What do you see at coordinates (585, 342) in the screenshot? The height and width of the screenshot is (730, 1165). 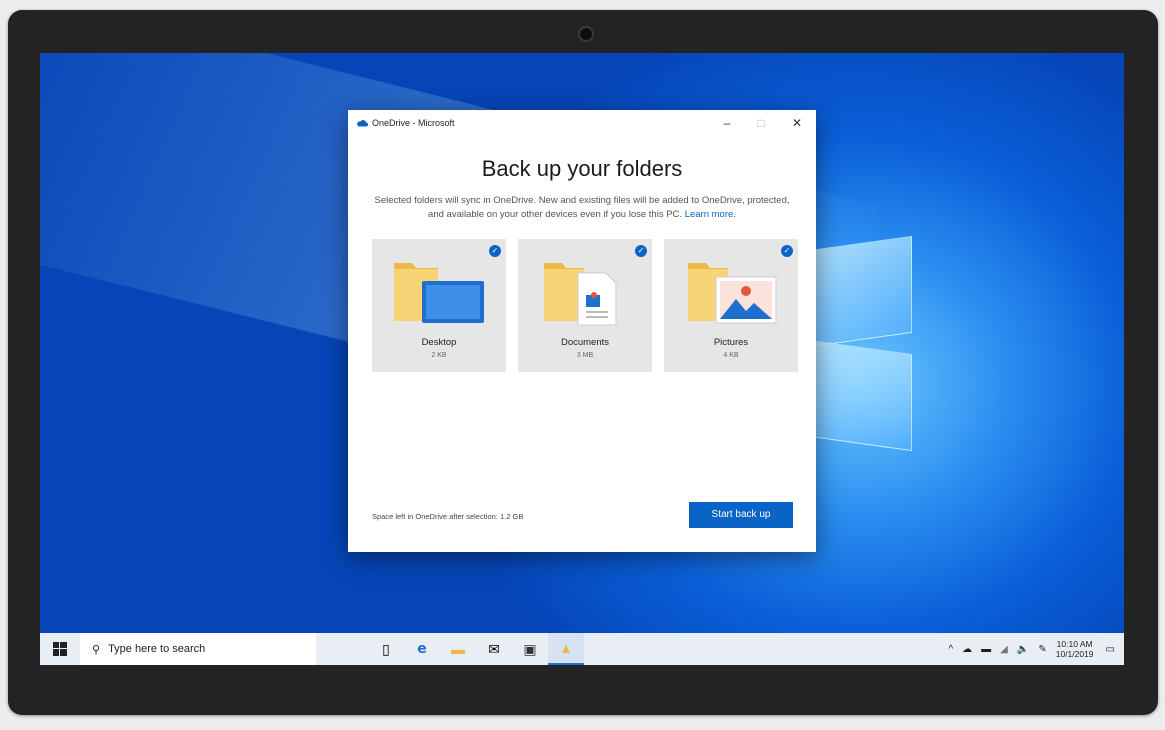 I see `folder-name: Documents` at bounding box center [585, 342].